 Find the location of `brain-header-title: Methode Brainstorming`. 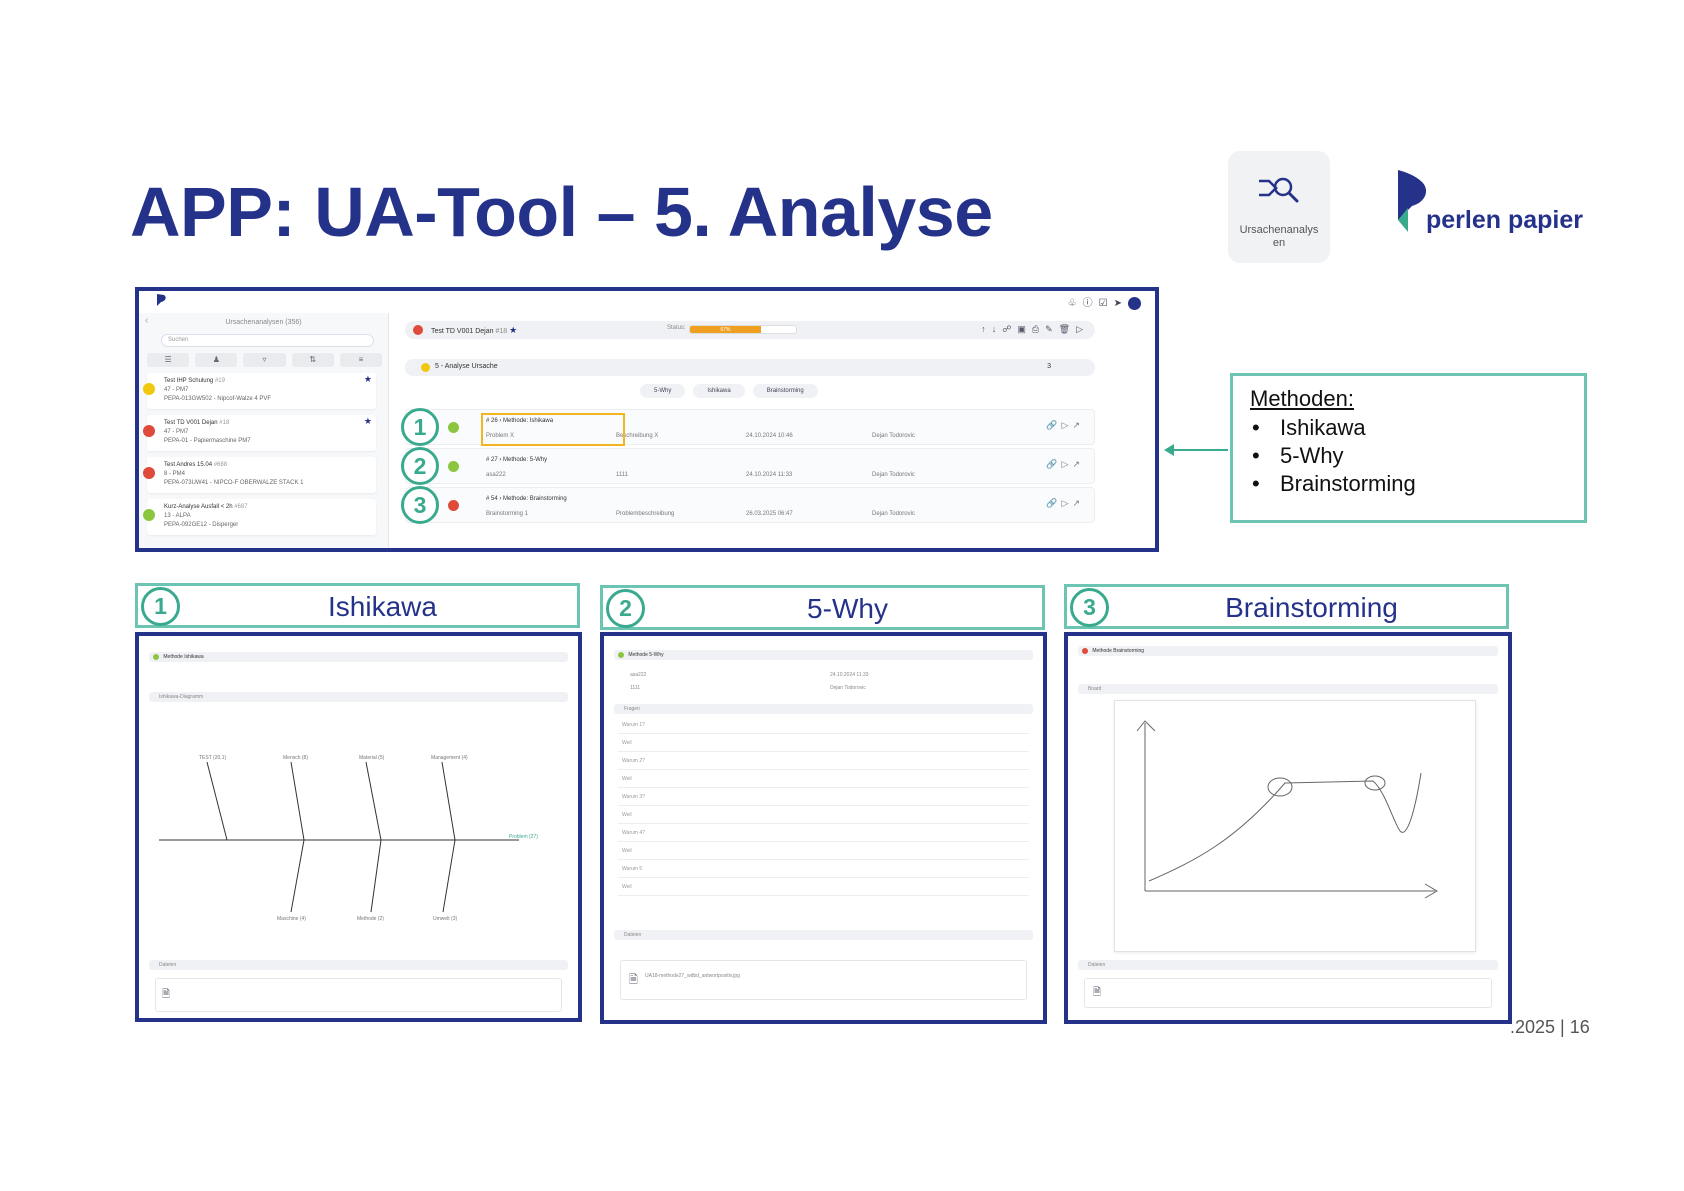

brain-header-title: Methode Brainstorming is located at coordinates (1118, 651).